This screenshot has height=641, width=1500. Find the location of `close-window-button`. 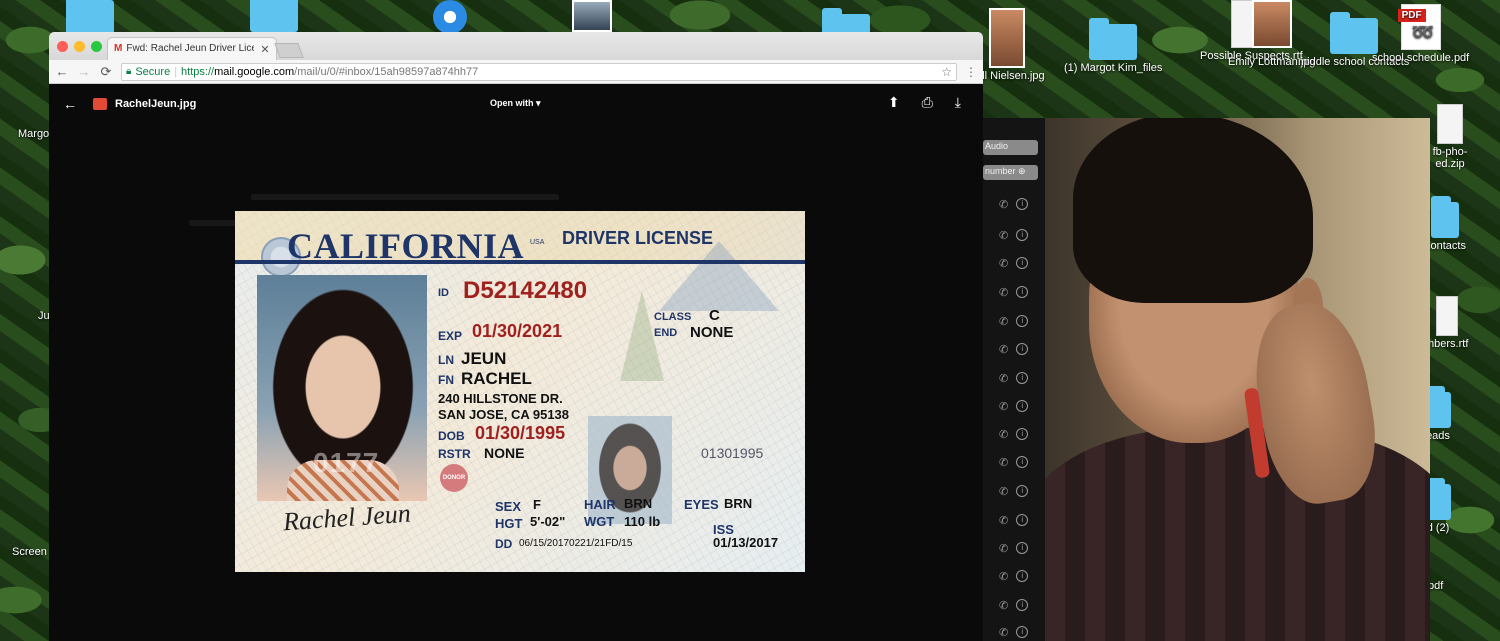

close-window-button is located at coordinates (62, 46).